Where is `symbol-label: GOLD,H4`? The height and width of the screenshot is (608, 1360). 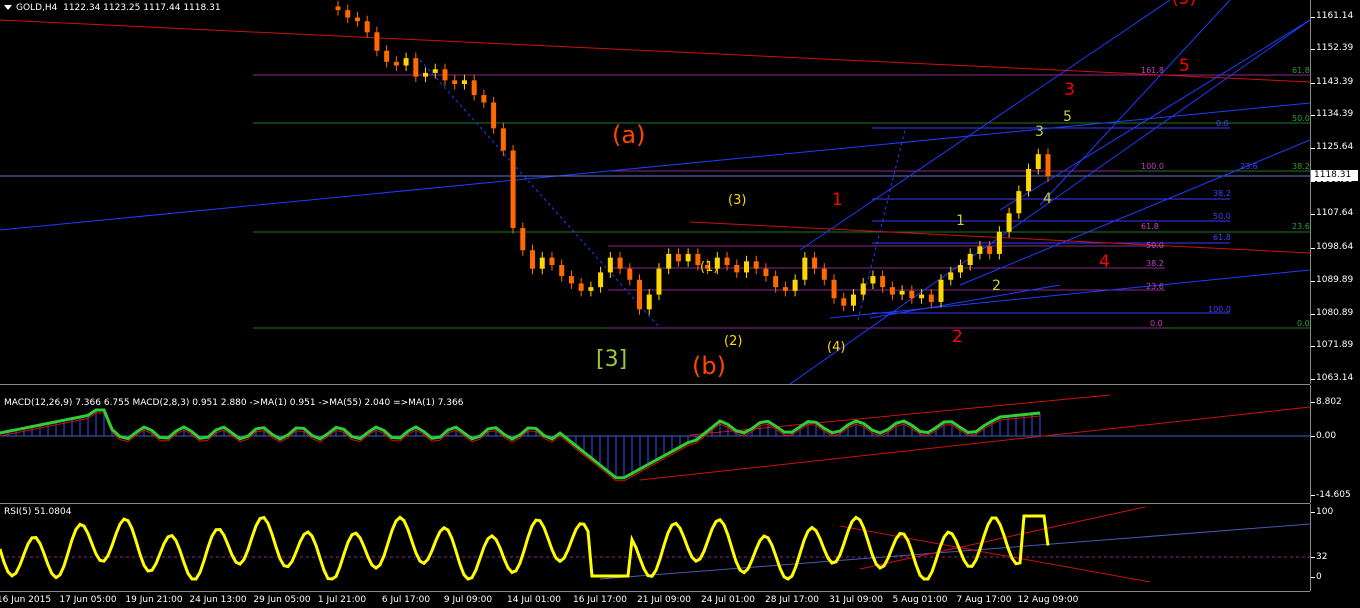
symbol-label: GOLD,H4 is located at coordinates (37, 8).